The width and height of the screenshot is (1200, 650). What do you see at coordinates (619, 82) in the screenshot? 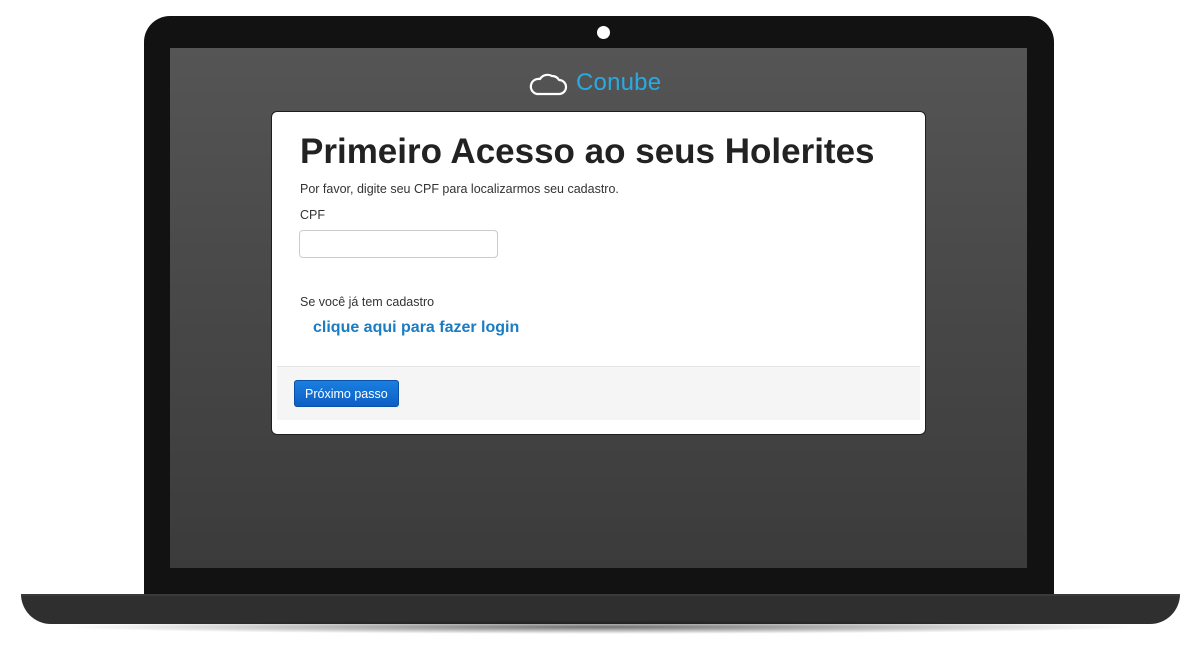
I see `brand-name: Conube` at bounding box center [619, 82].